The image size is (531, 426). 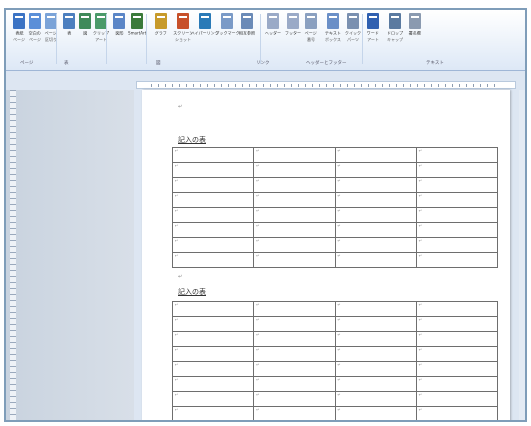 What do you see at coordinates (415, 31) in the screenshot?
I see `signature-button: 署名欄` at bounding box center [415, 31].